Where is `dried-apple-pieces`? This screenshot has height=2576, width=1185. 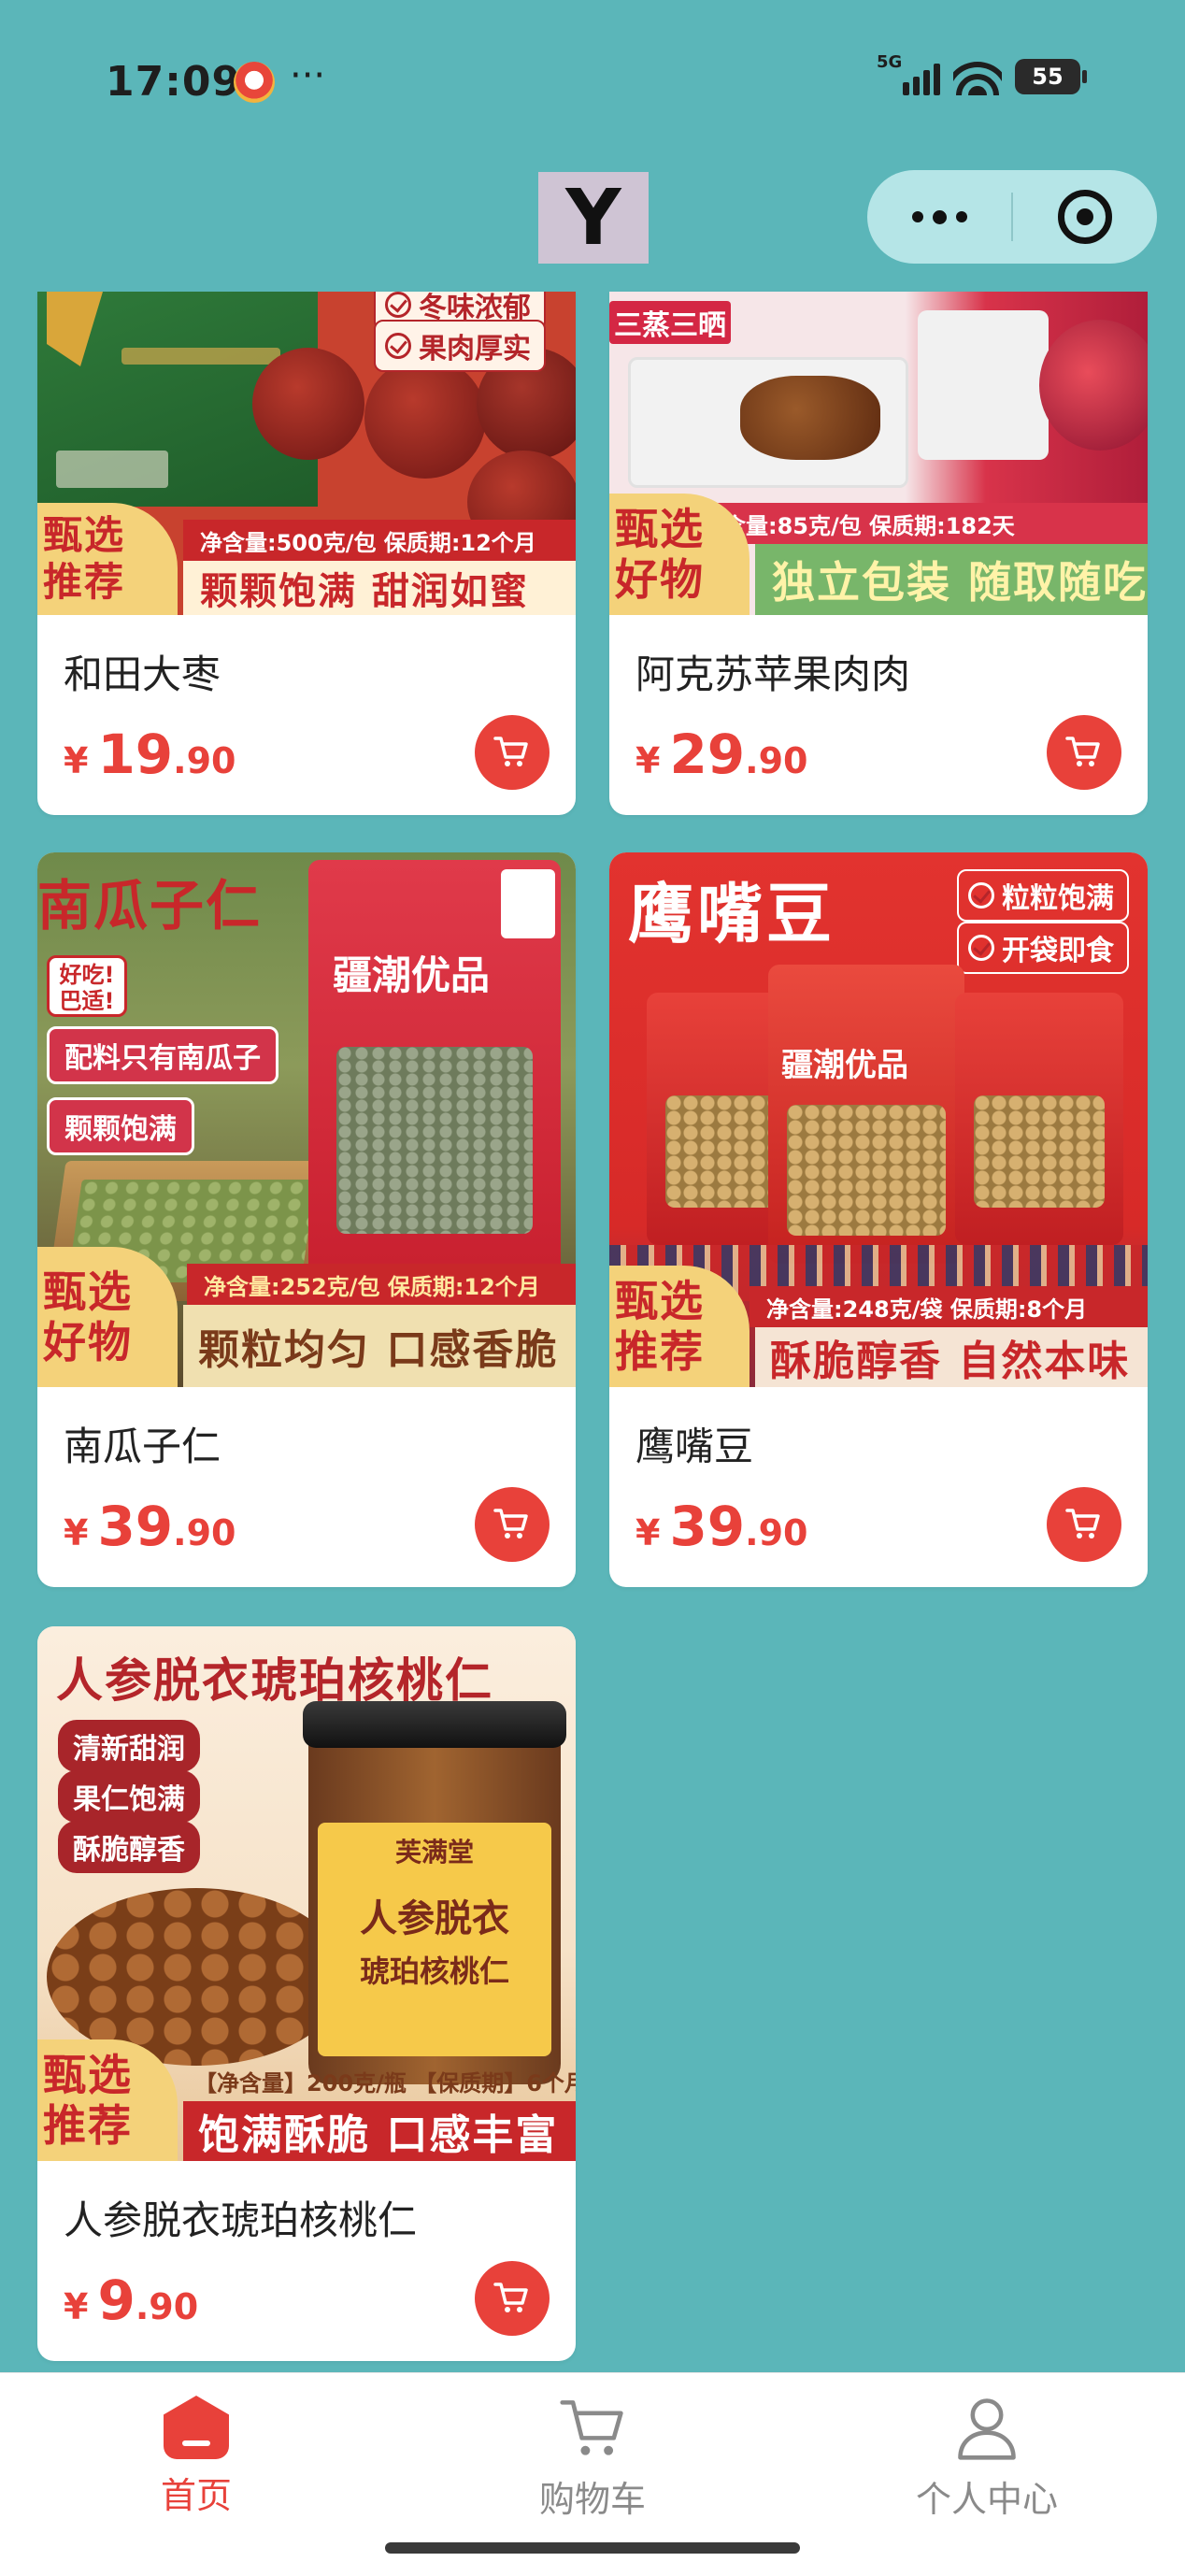 dried-apple-pieces is located at coordinates (810, 418).